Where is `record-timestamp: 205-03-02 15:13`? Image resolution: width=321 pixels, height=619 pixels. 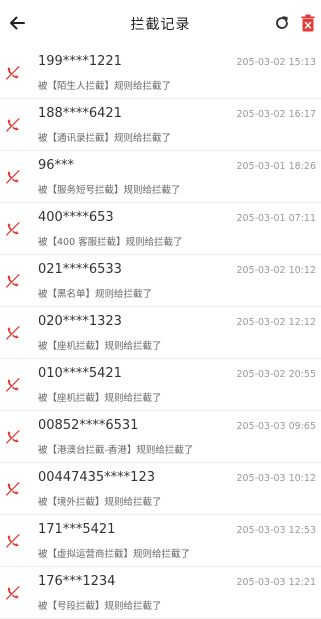 record-timestamp: 205-03-02 15:13 is located at coordinates (276, 62).